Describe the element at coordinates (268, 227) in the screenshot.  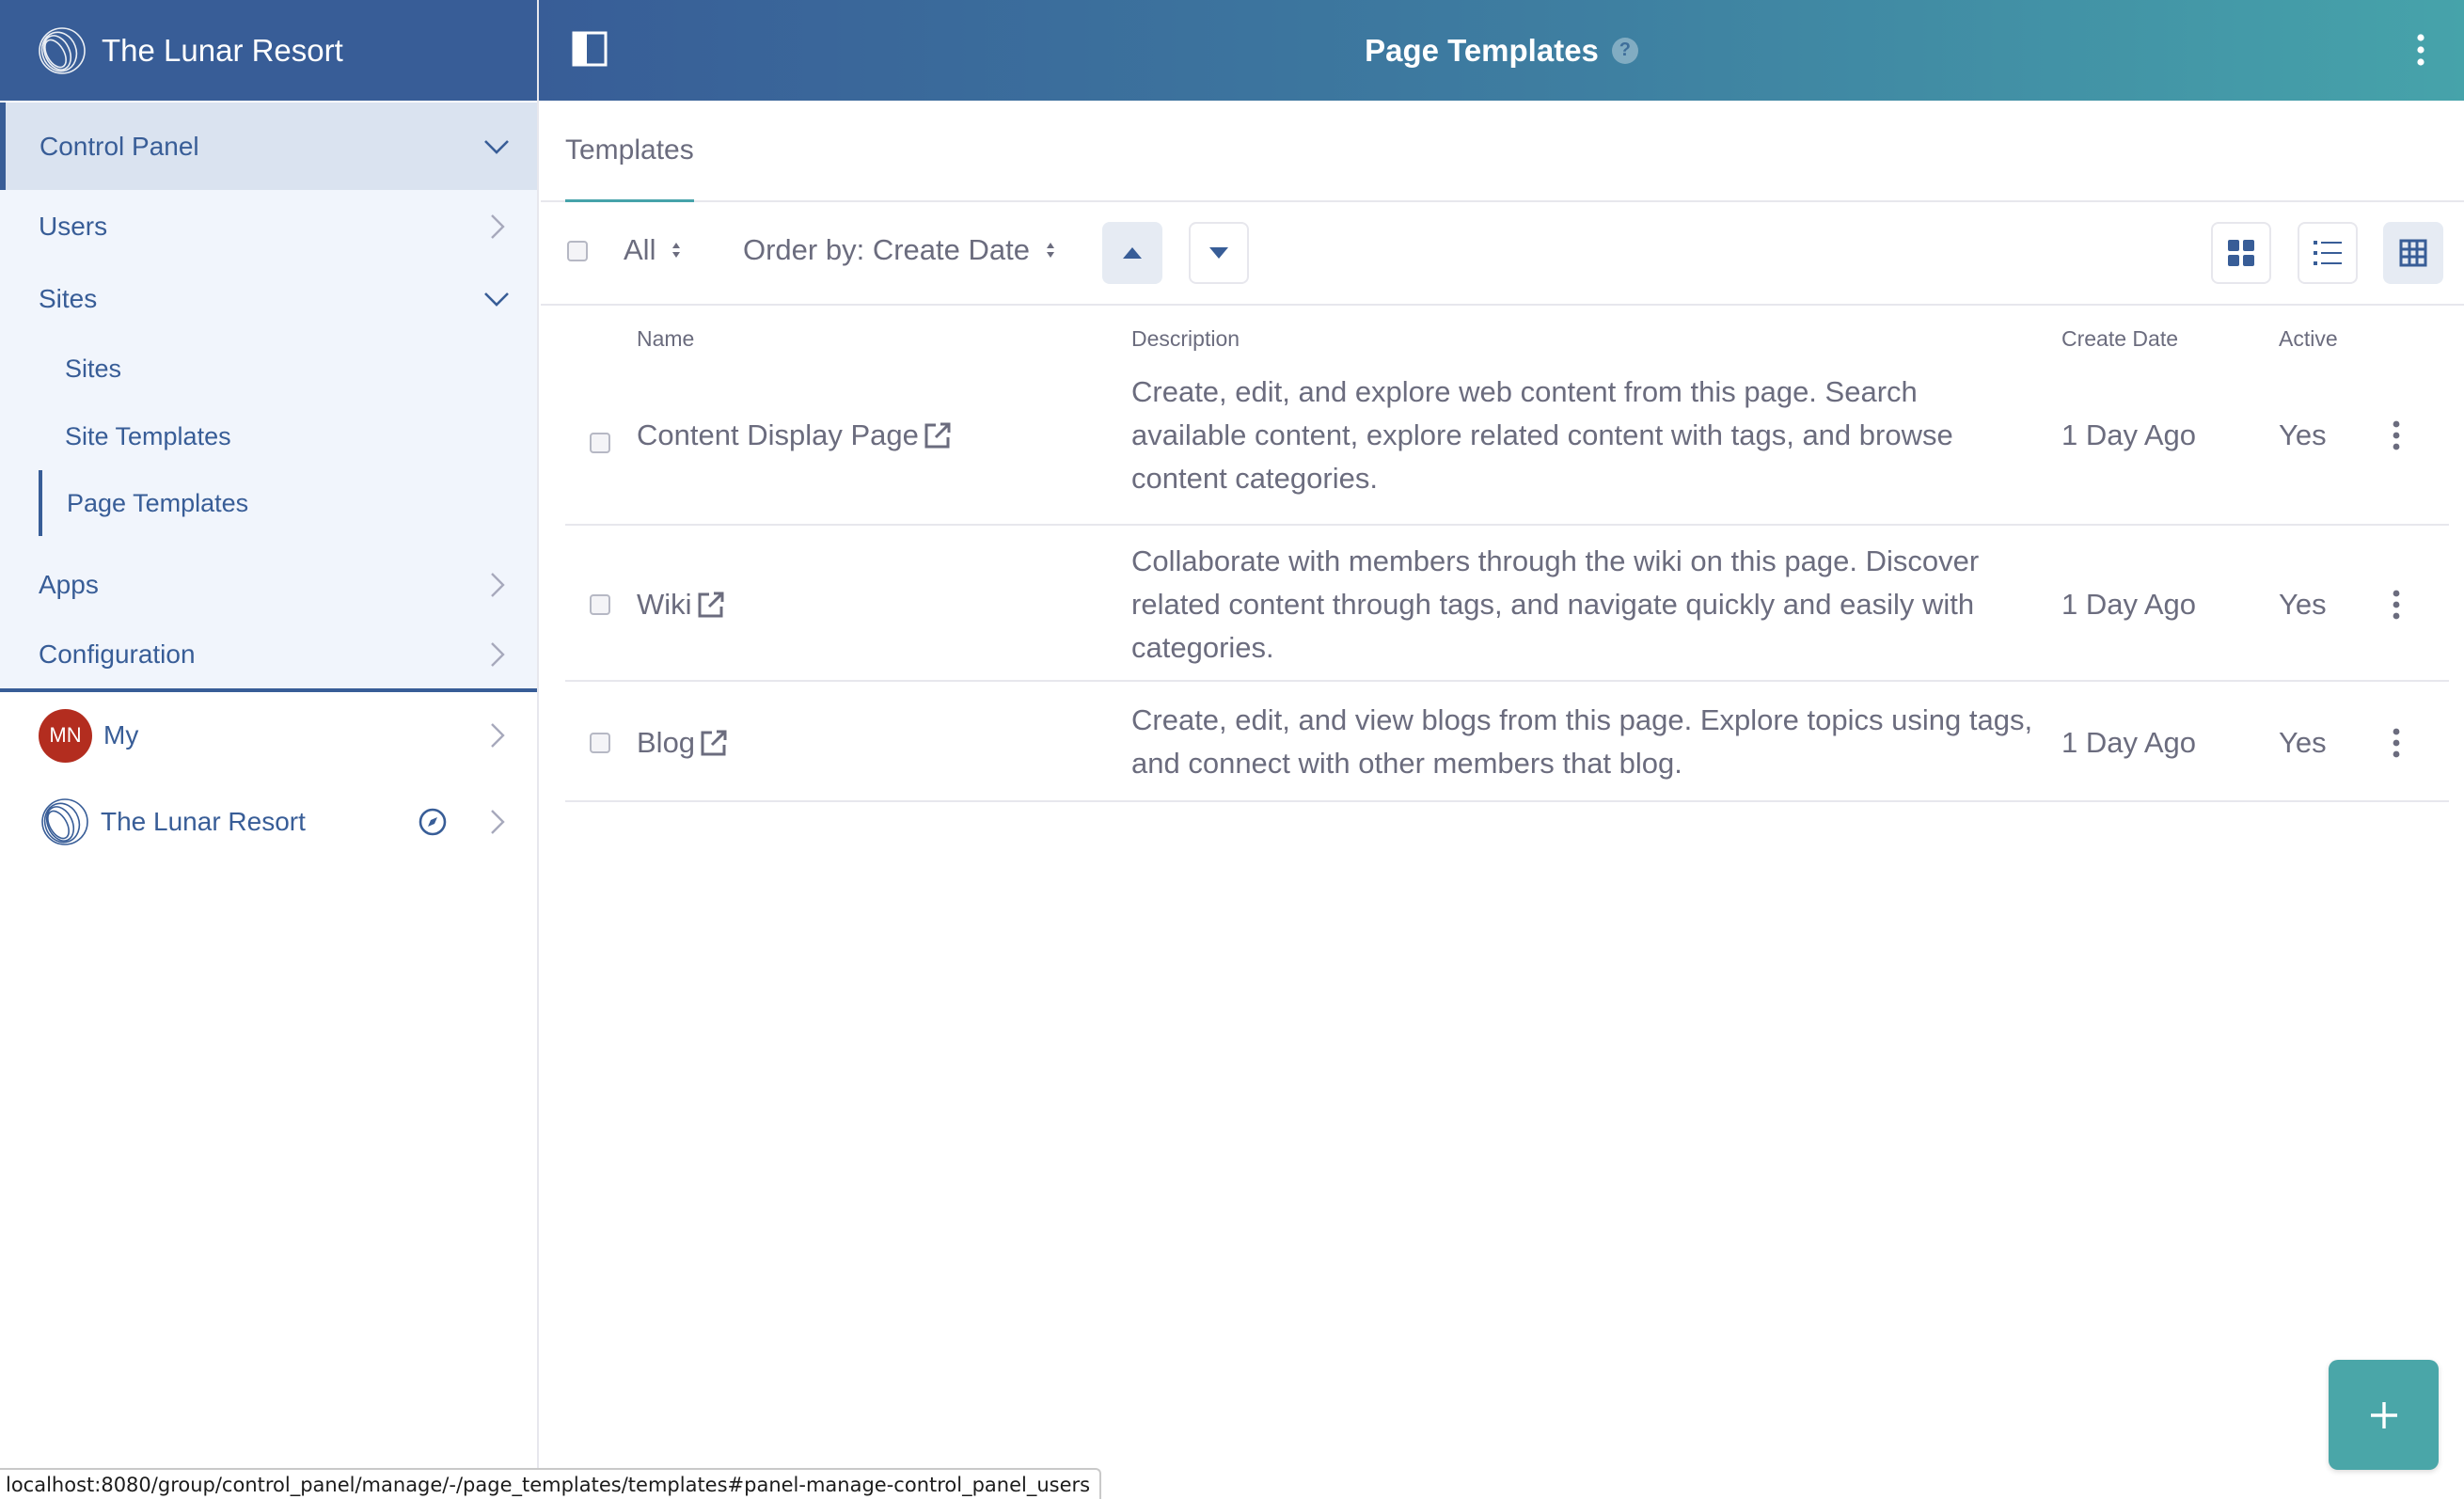
I see `sidebar-item-users: Users` at that location.